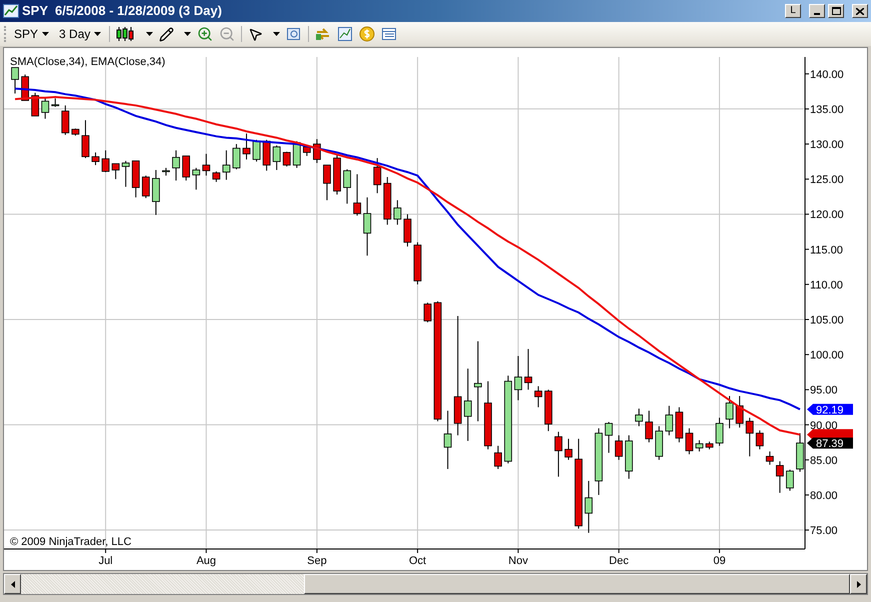 This screenshot has height=602, width=871. What do you see at coordinates (206, 561) in the screenshot?
I see `date-axis-label: Aug` at bounding box center [206, 561].